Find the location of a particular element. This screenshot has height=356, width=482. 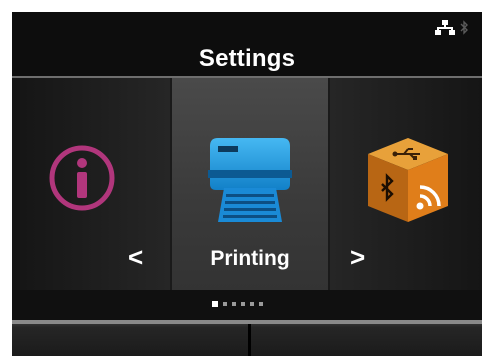

printer-icon is located at coordinates (250, 180).